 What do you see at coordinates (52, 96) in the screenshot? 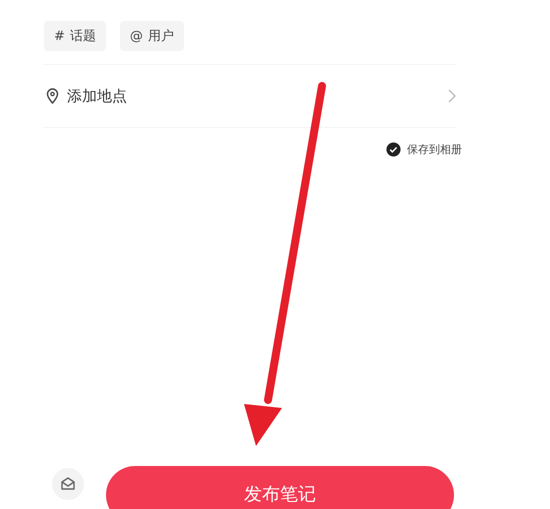
I see `location-pin-icon` at bounding box center [52, 96].